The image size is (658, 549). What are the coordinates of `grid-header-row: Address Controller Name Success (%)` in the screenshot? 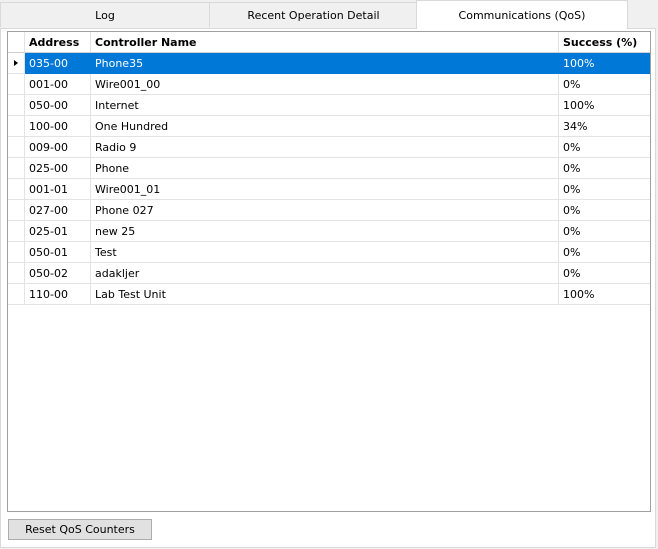 It's located at (329, 42).